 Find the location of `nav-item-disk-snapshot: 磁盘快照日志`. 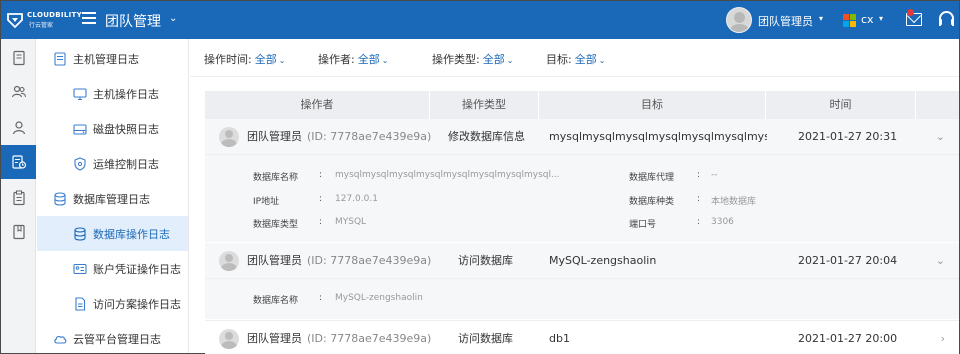

nav-item-disk-snapshot: 磁盘快照日志 is located at coordinates (112, 128).